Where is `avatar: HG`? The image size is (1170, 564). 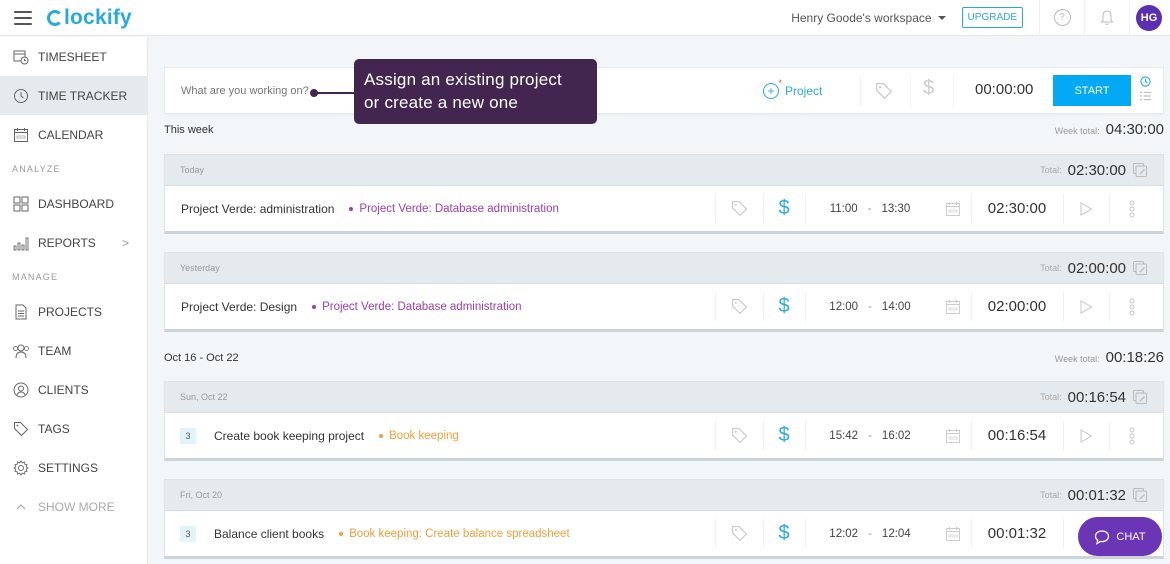
avatar: HG is located at coordinates (1149, 17).